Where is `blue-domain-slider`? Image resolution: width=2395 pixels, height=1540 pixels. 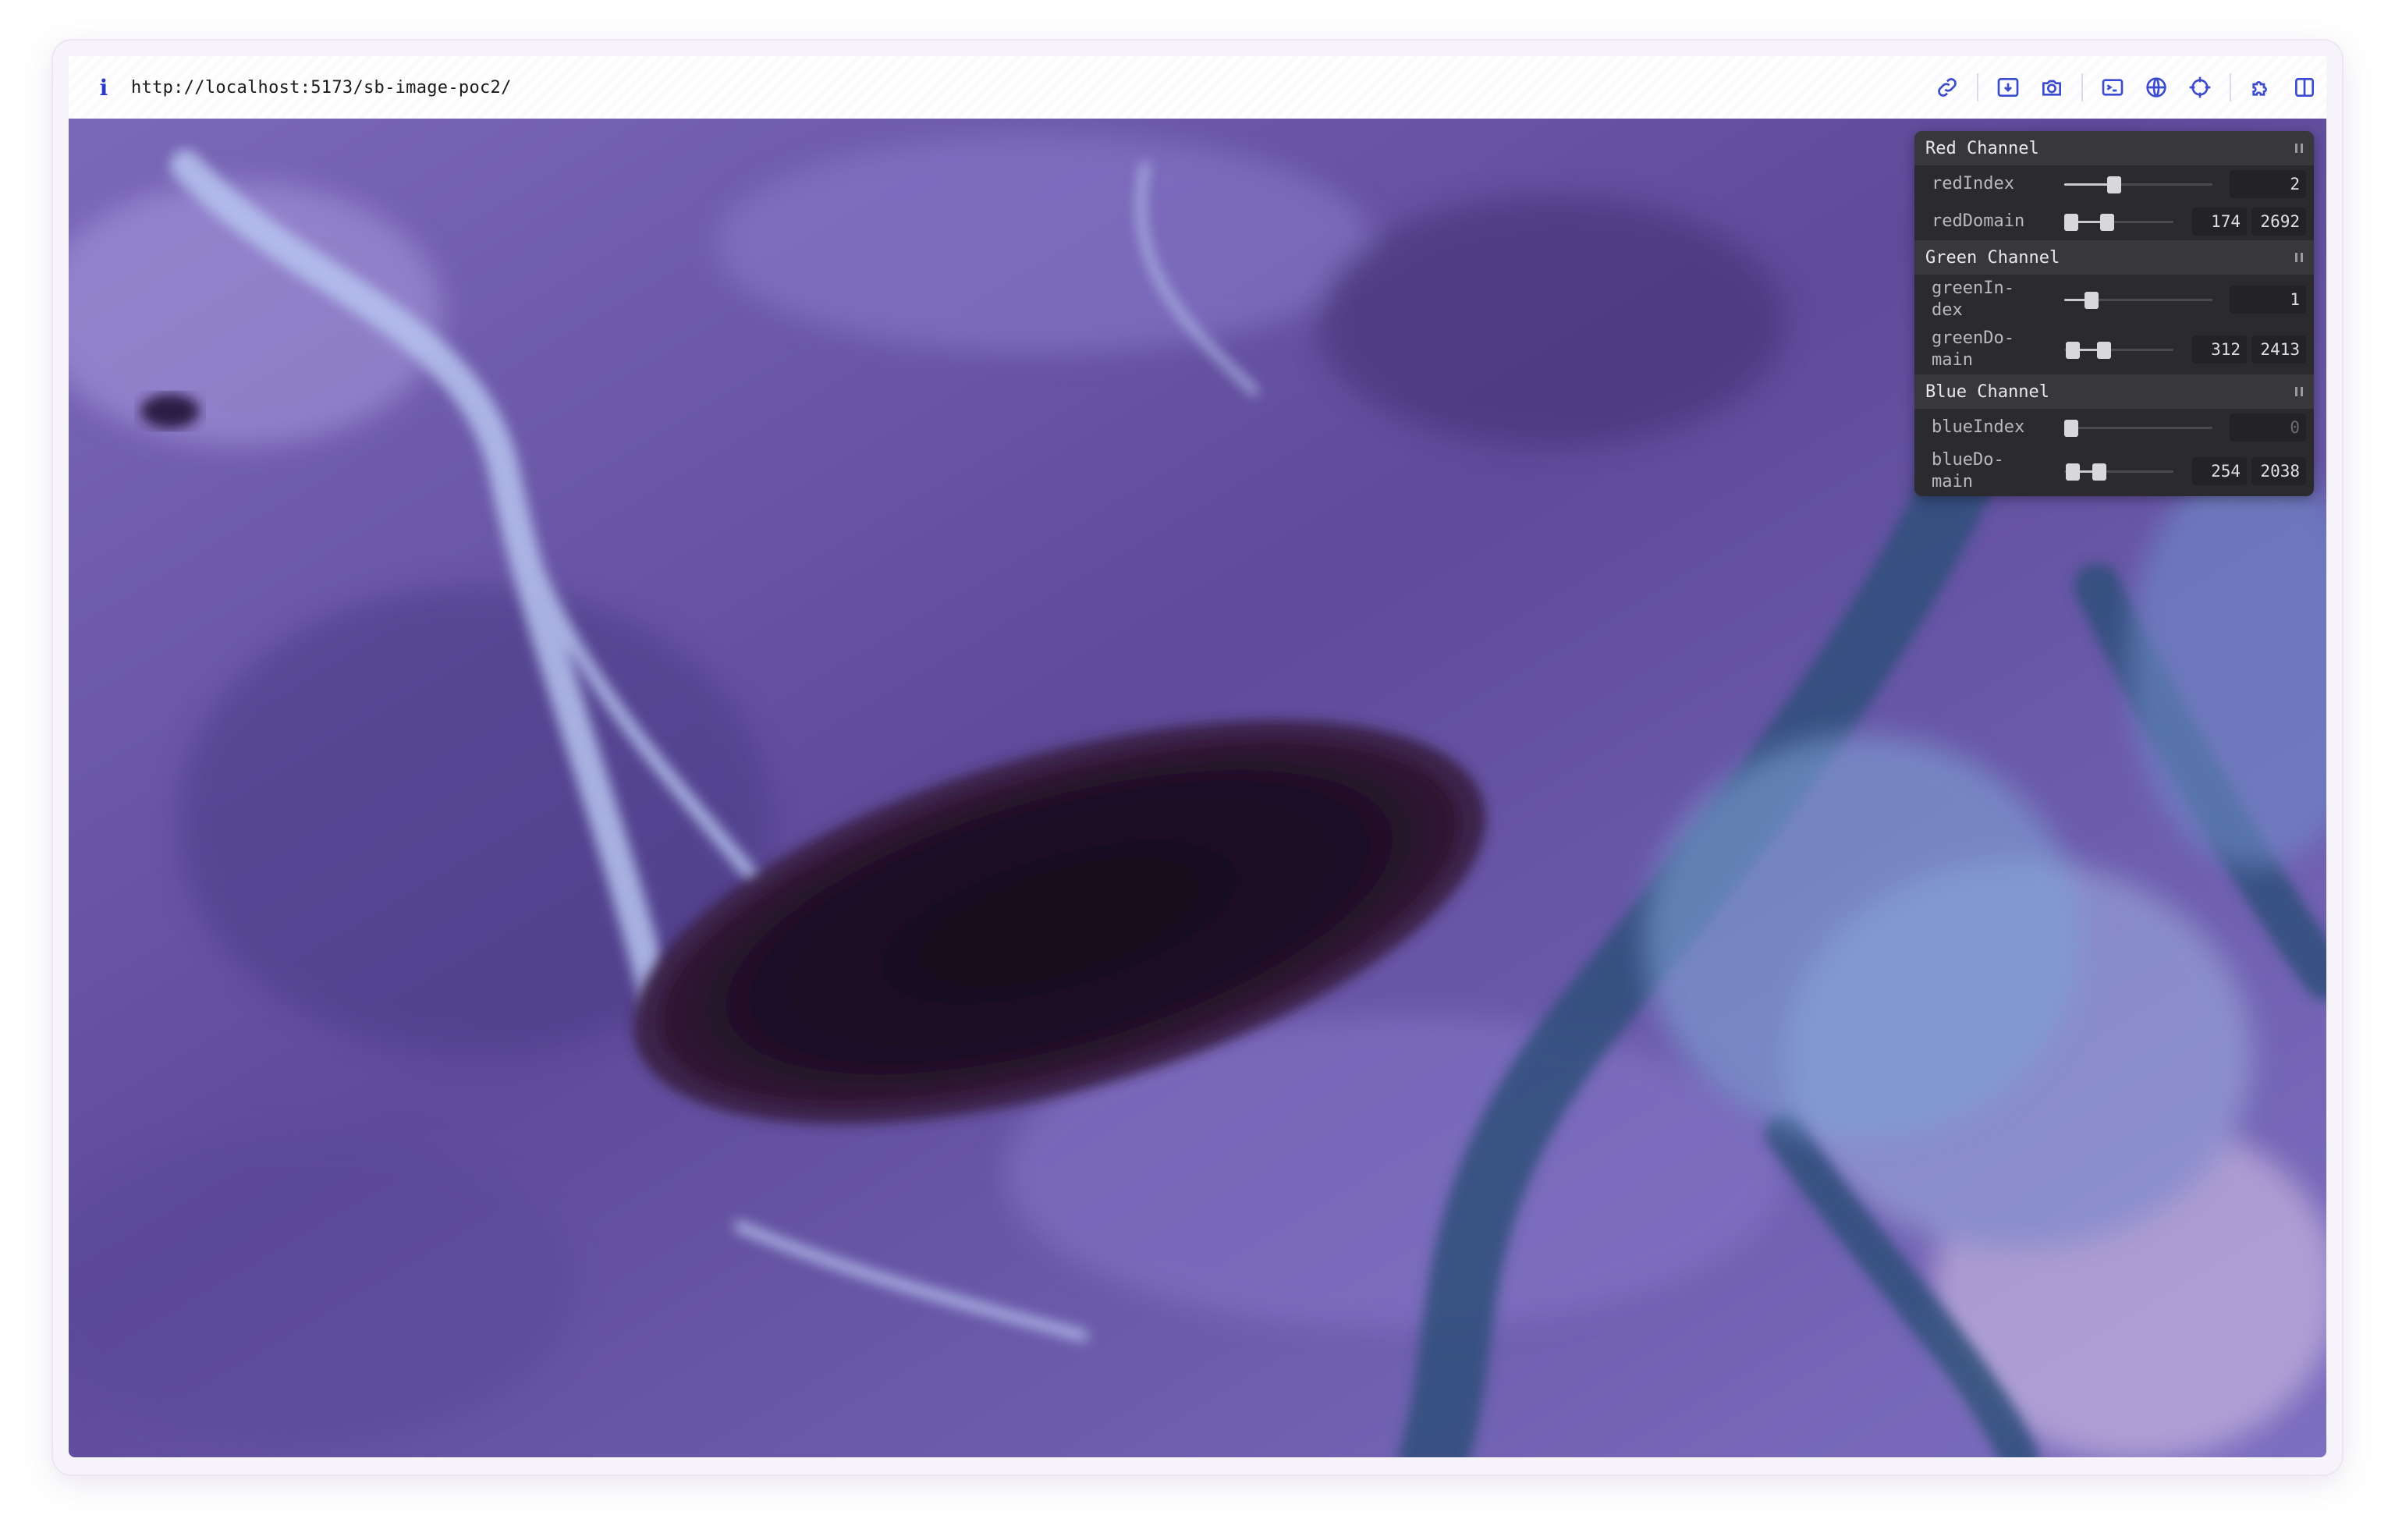 blue-domain-slider is located at coordinates (2118, 471).